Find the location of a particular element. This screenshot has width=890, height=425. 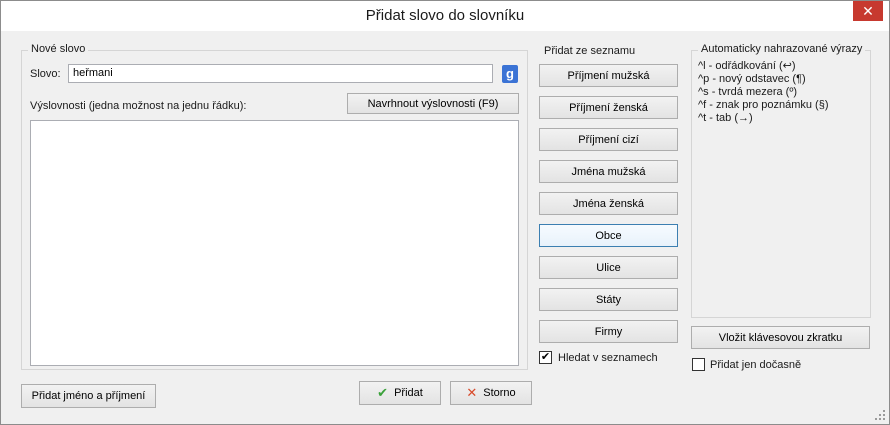

list-button-label: Ulice is located at coordinates (608, 267).